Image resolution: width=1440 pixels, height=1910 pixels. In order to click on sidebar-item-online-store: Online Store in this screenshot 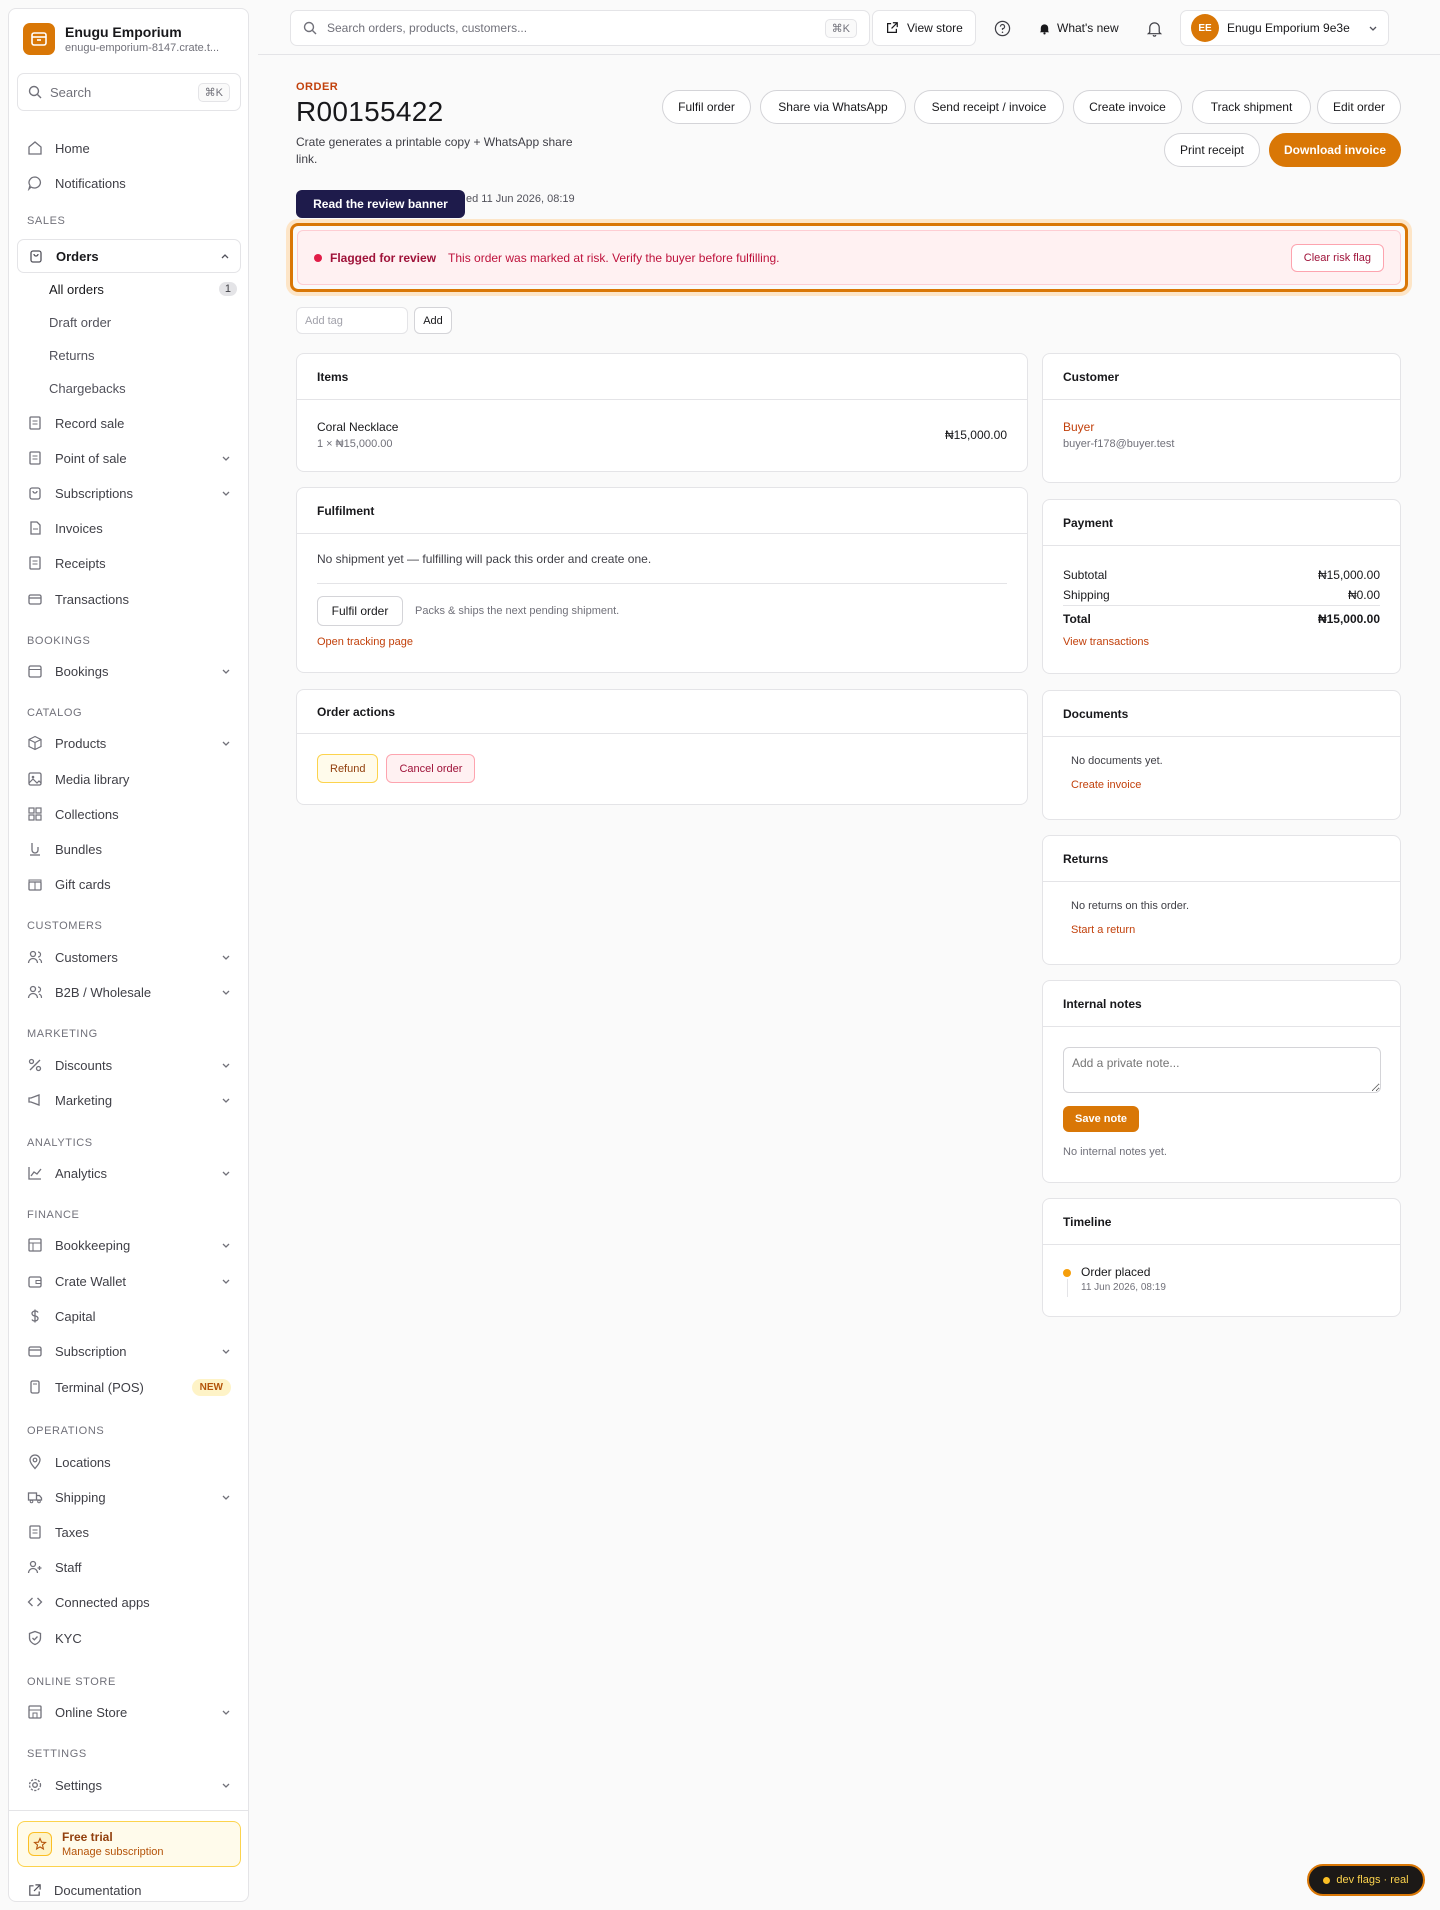, I will do `click(129, 1712)`.